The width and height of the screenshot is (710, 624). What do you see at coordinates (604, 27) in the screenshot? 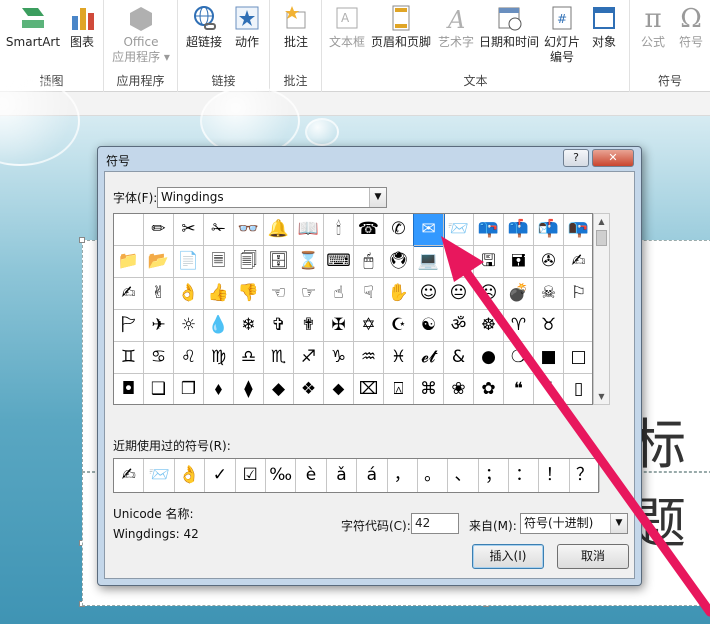
I see `object-button: 对象` at bounding box center [604, 27].